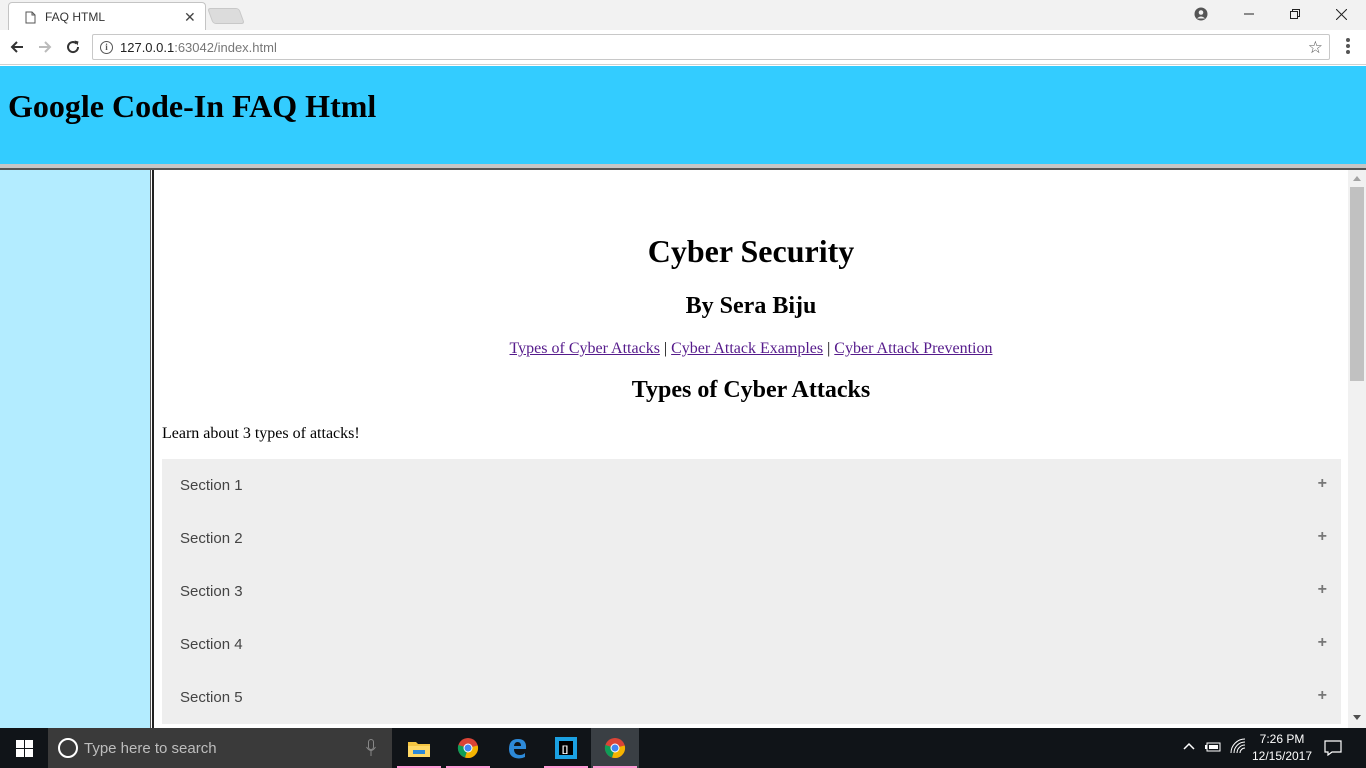 Image resolution: width=1366 pixels, height=768 pixels. I want to click on accordion-section-1: Section 1 +, so click(751, 485).